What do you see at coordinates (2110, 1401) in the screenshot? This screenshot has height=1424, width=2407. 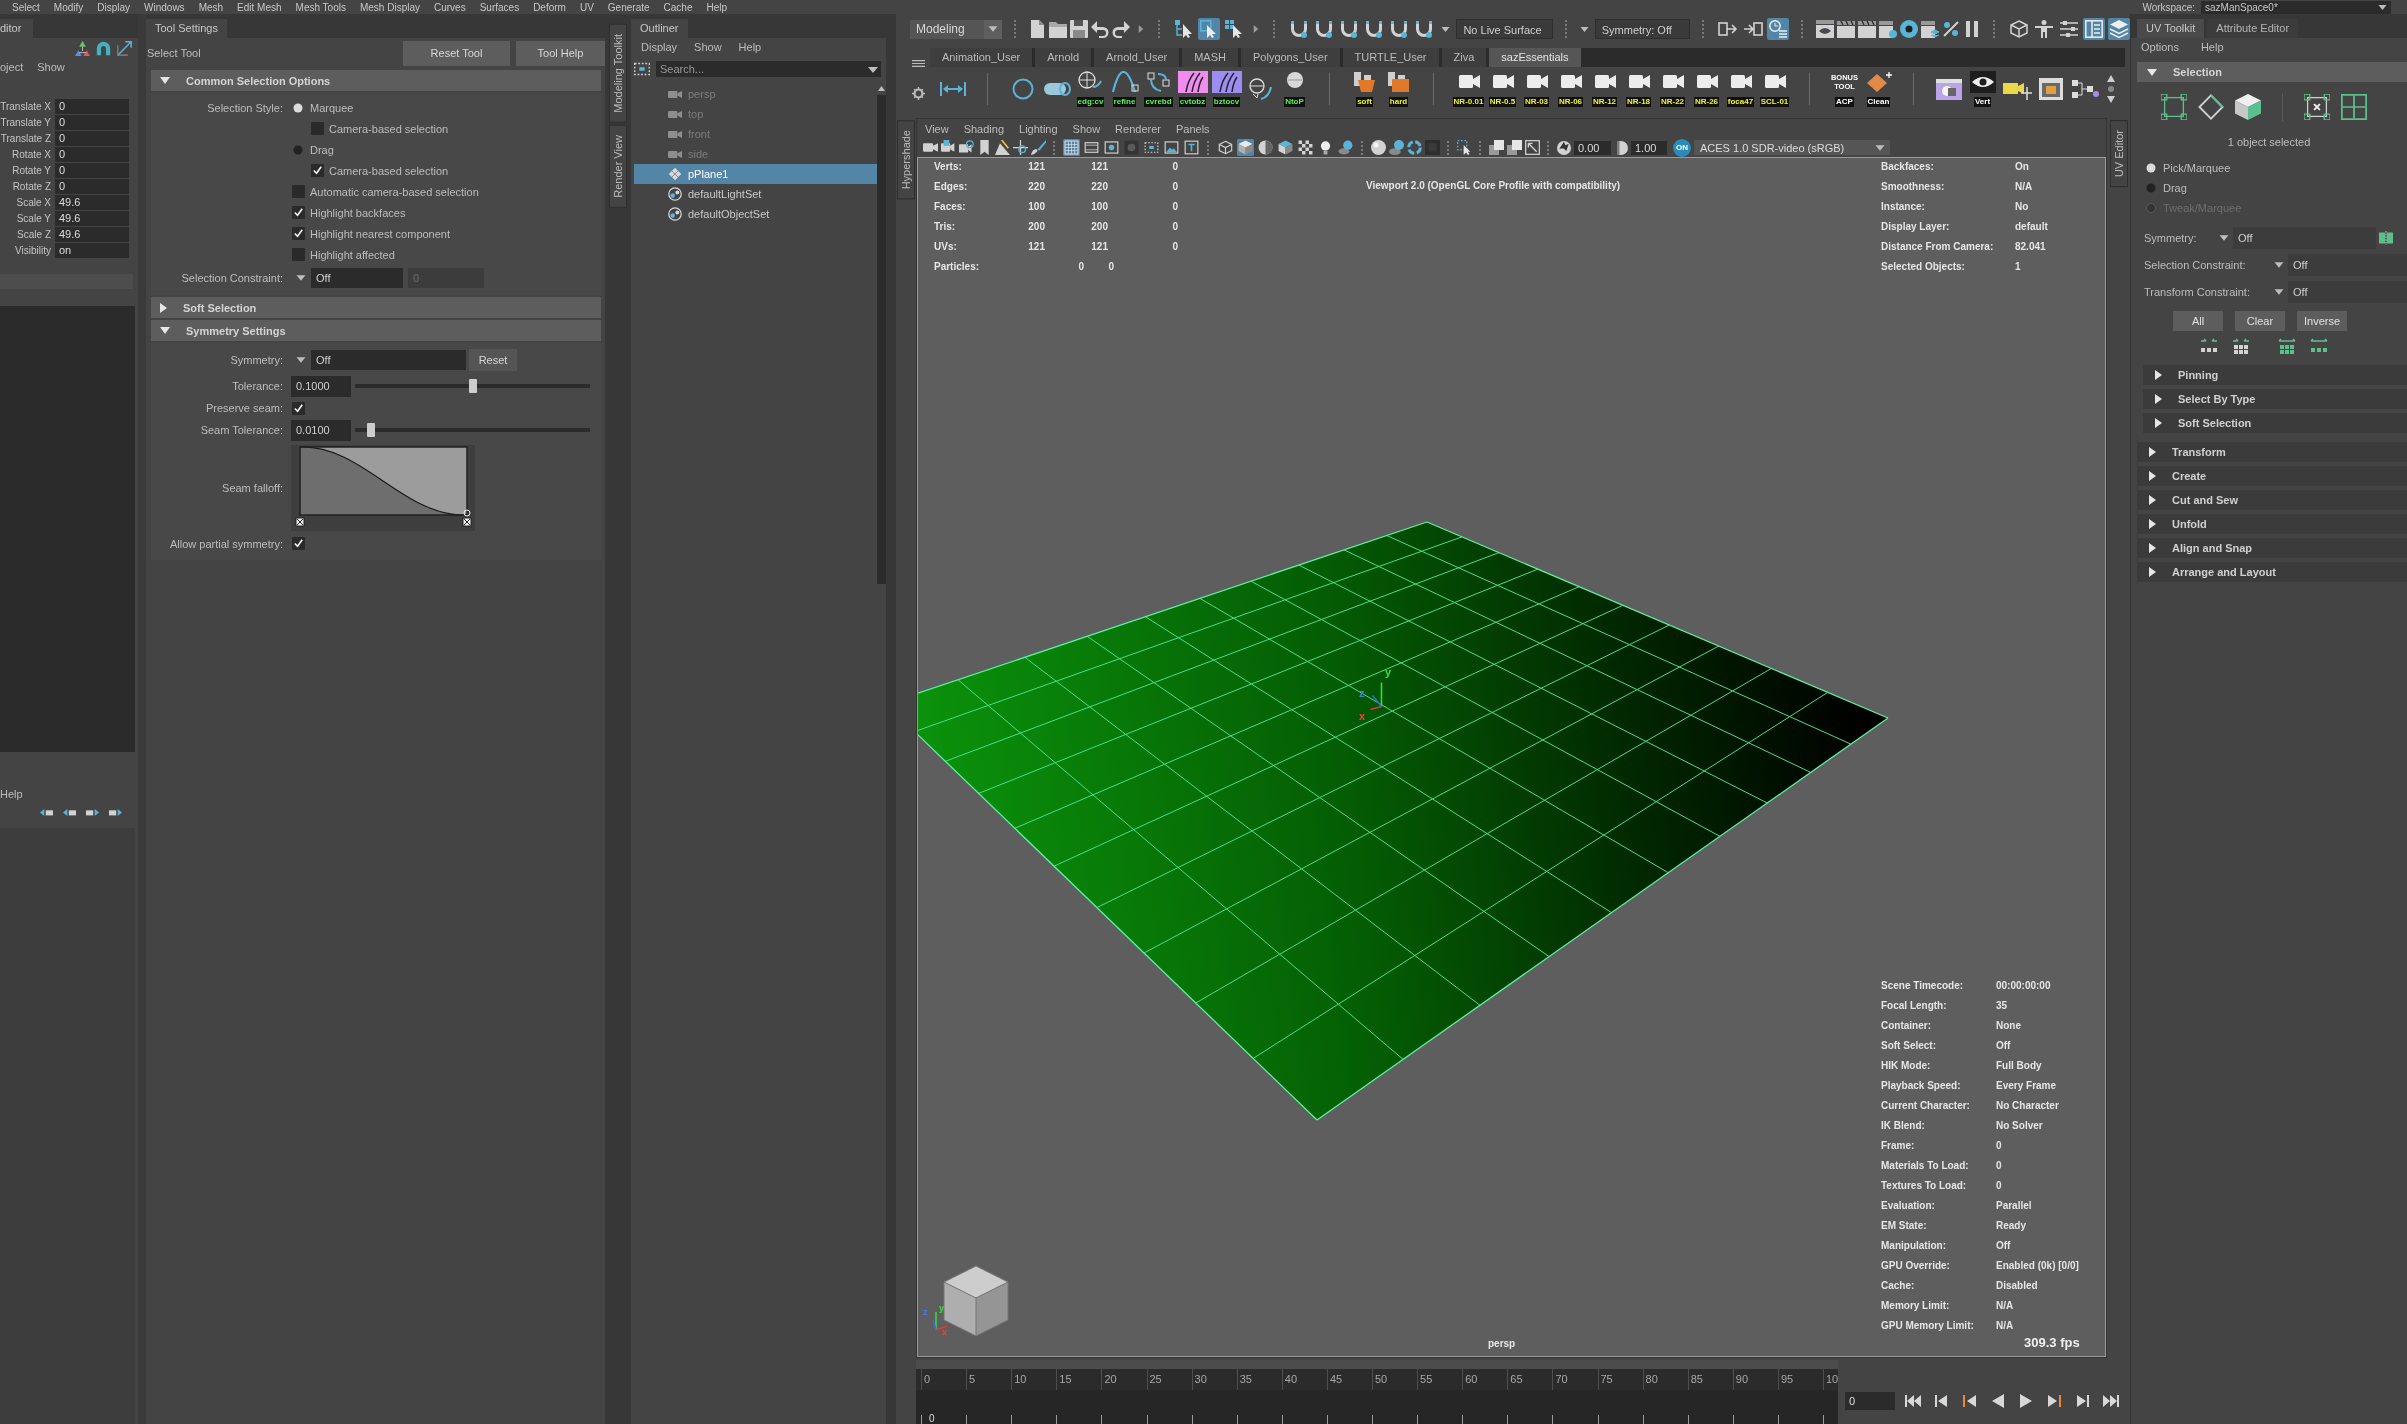 I see `go-to-end-icon` at bounding box center [2110, 1401].